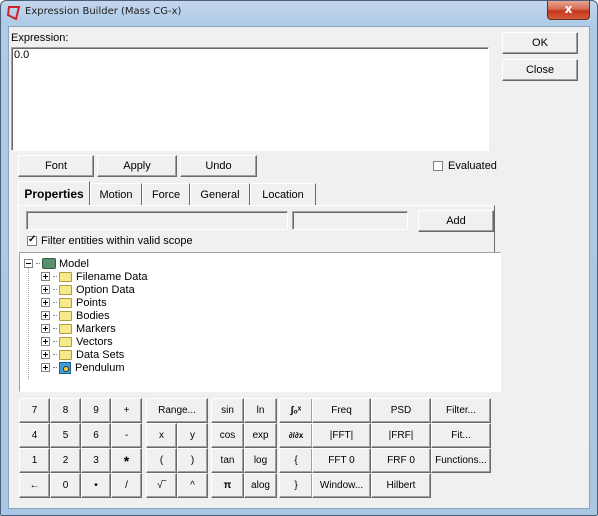  Describe the element at coordinates (65, 410) in the screenshot. I see `key-8: 8` at that location.